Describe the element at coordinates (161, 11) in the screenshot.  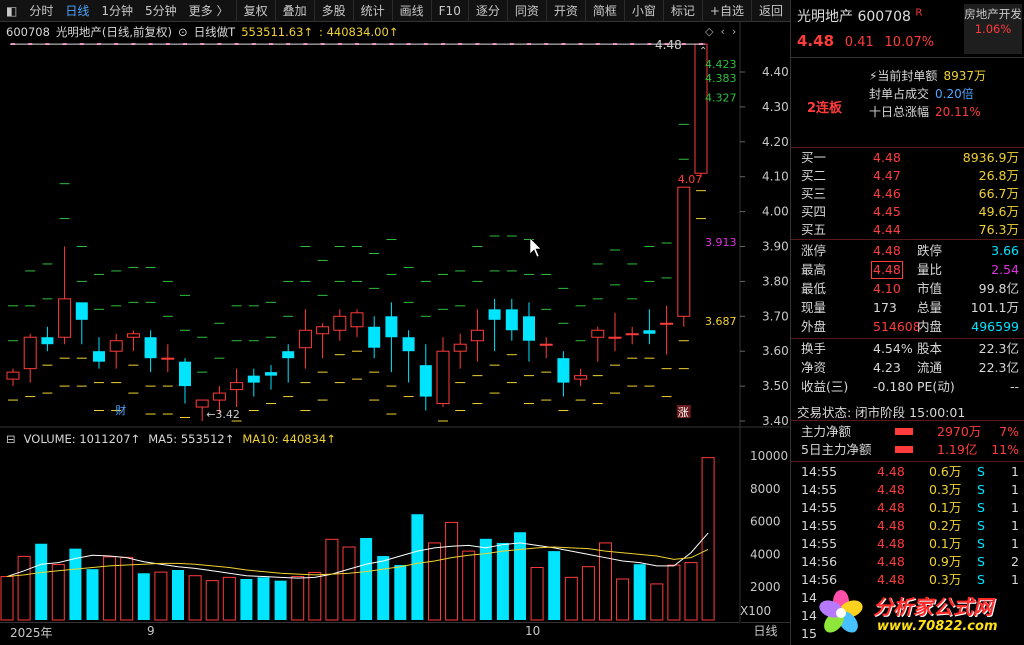
I see `tab-5min: 5分钟` at that location.